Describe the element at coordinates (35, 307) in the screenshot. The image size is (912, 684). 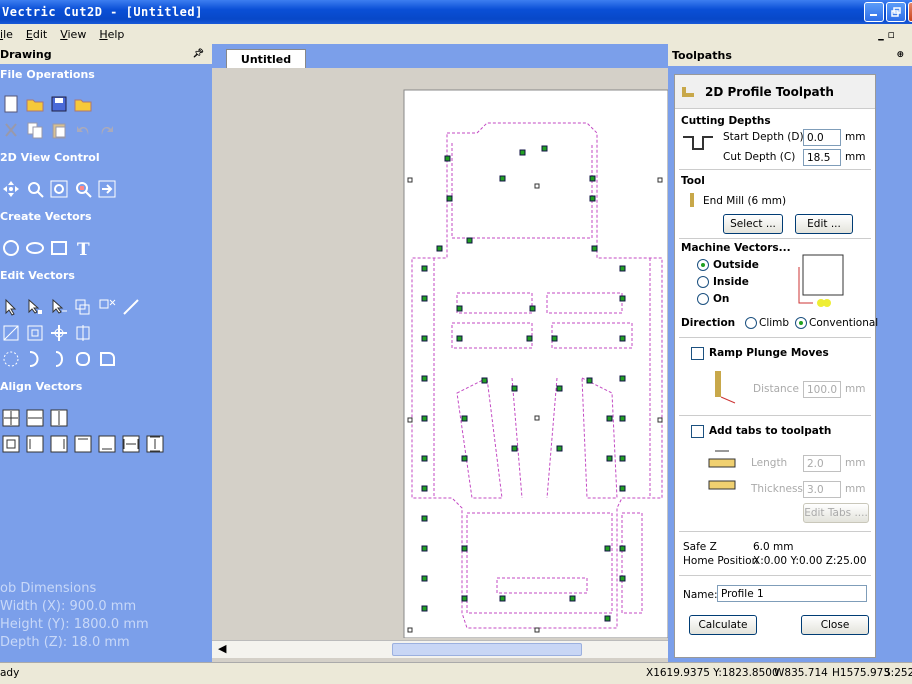
I see `node-edit-icon` at that location.